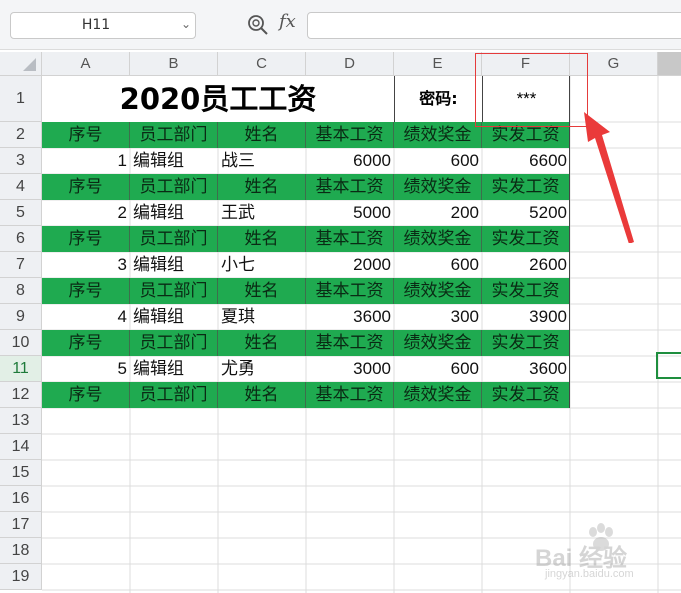  I want to click on cell-name: 王武, so click(262, 213).